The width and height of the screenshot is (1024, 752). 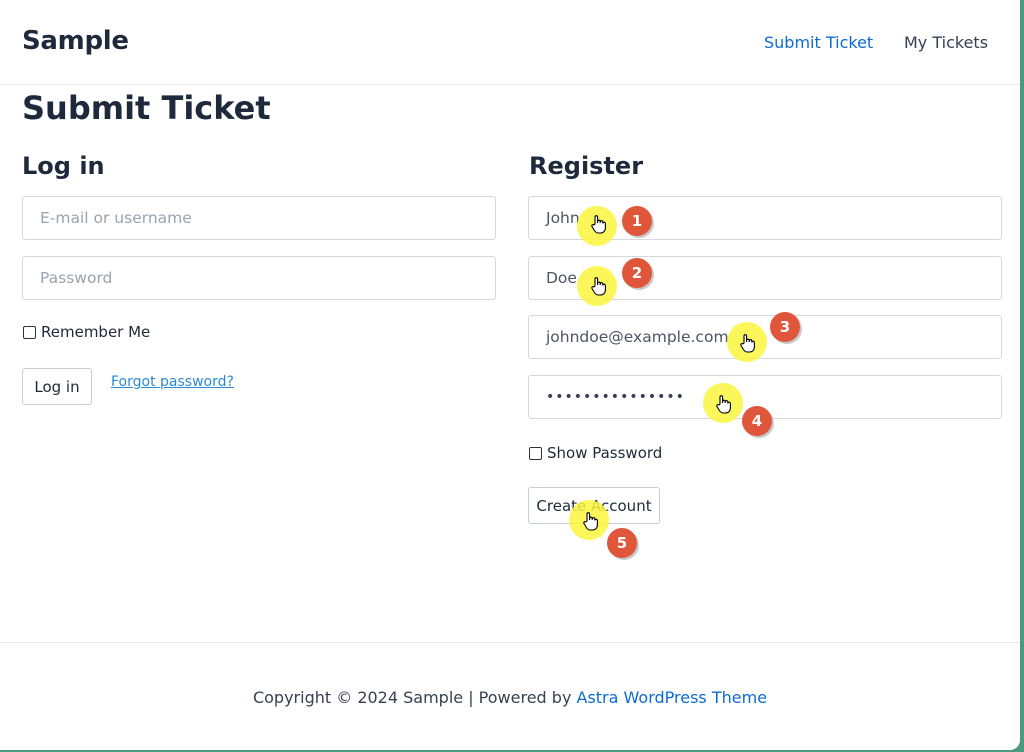 I want to click on login-button: Log in, so click(x=57, y=386).